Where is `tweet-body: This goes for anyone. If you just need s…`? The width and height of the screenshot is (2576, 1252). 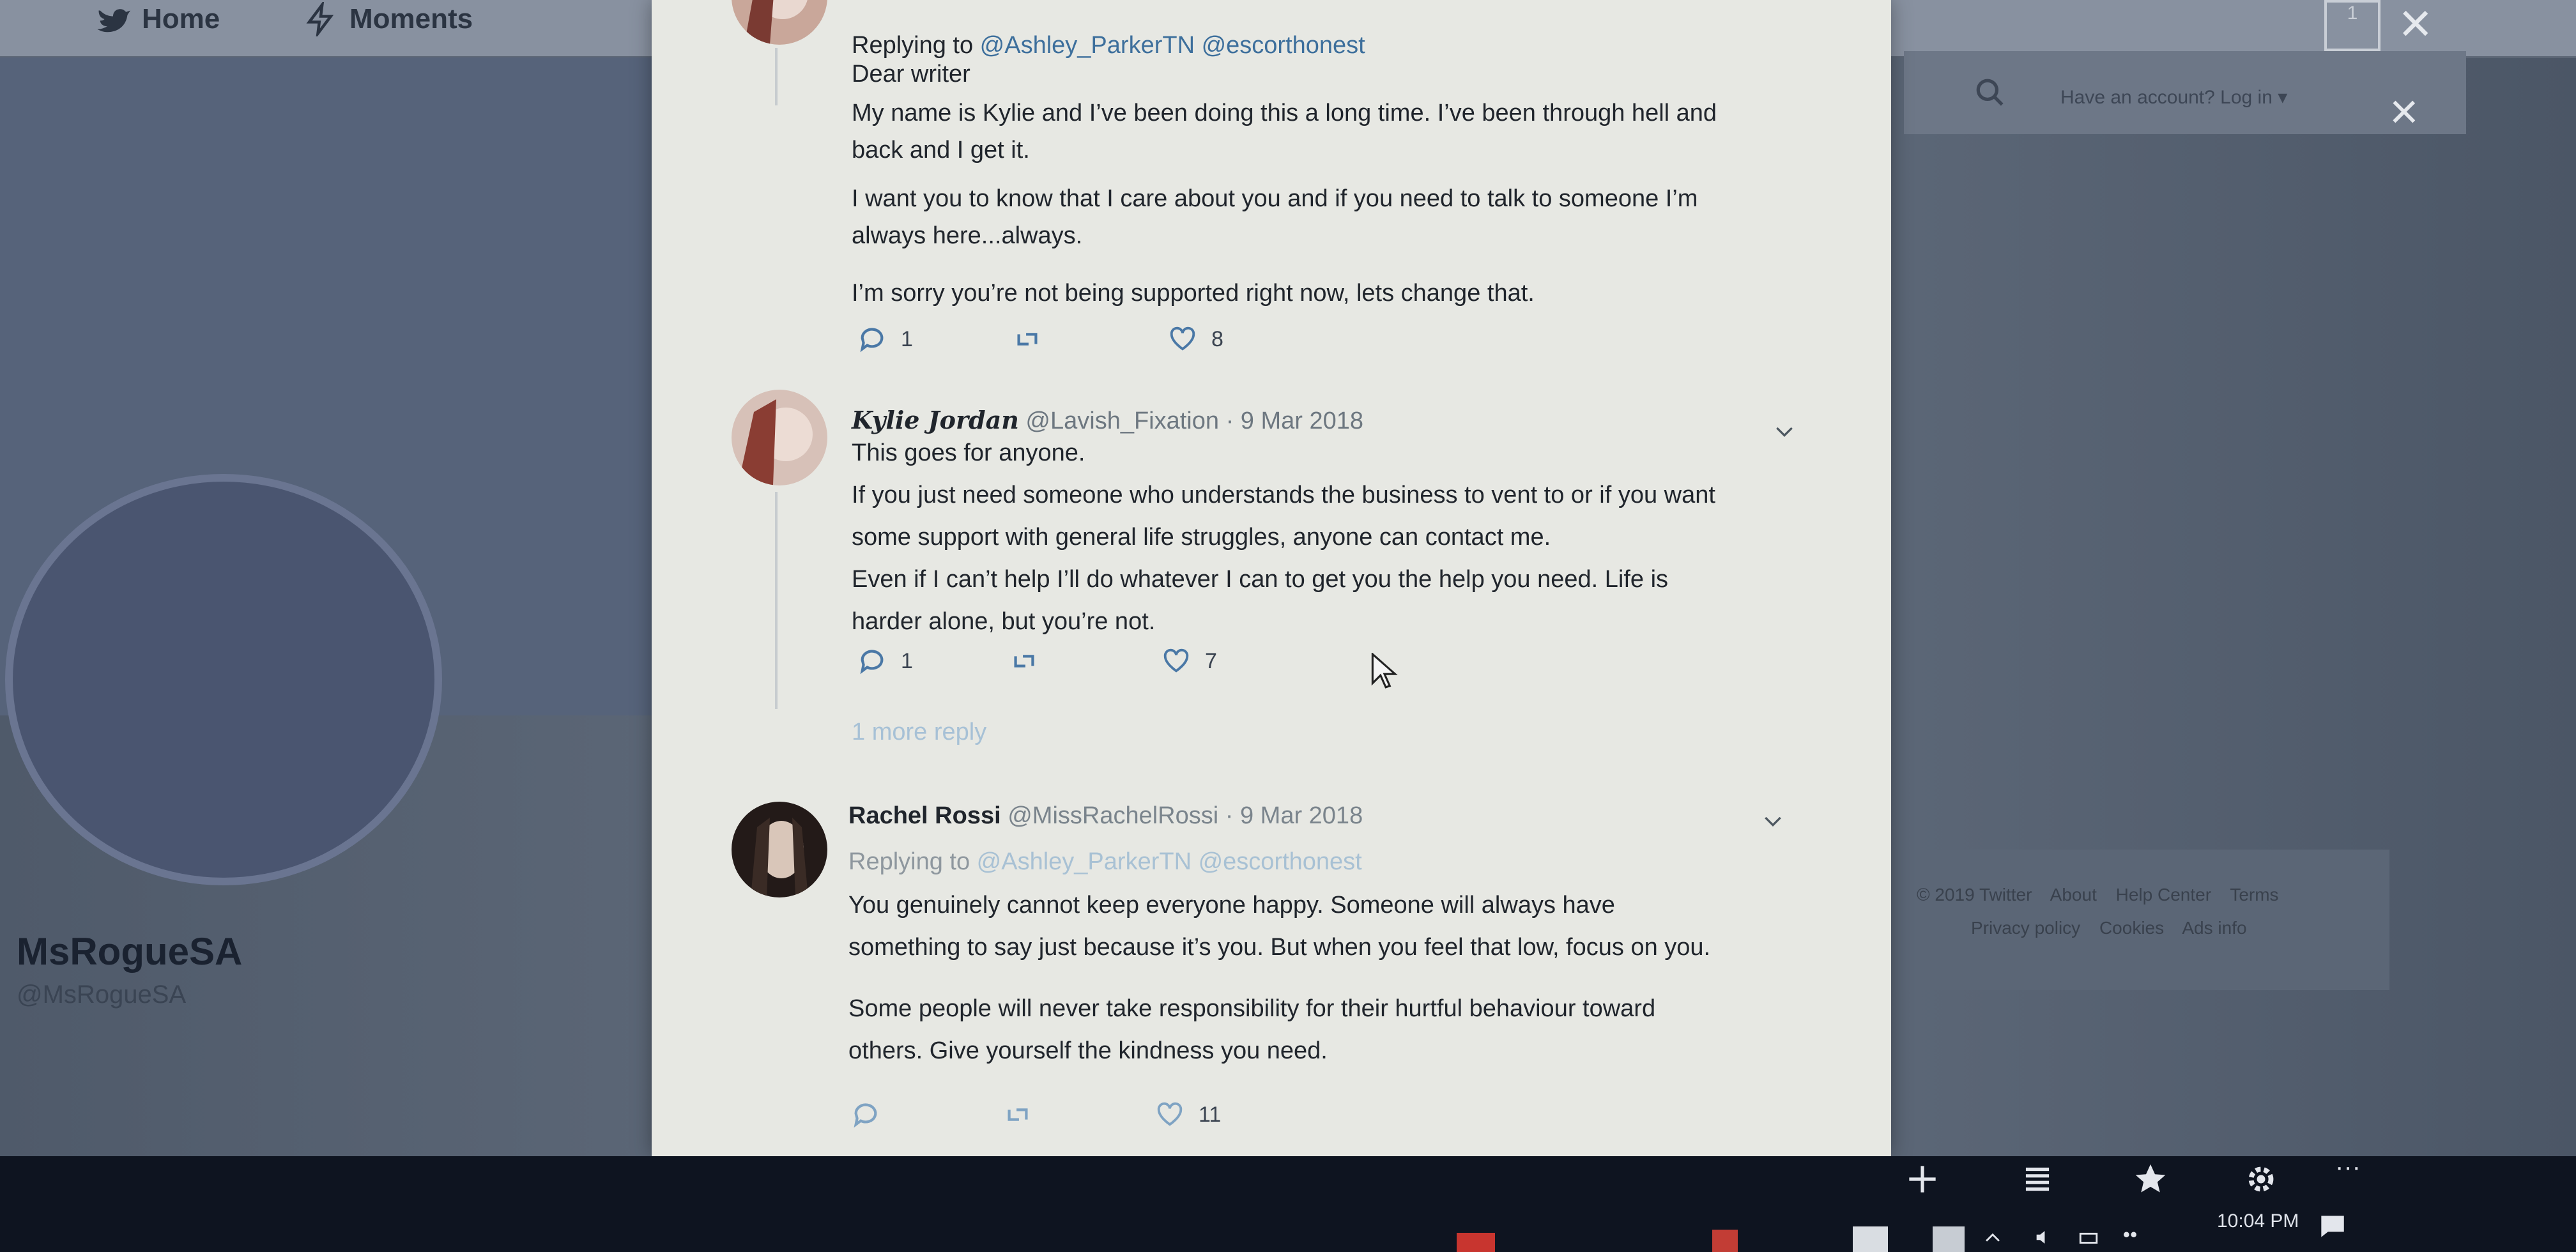
tweet-body: This goes for anyone. If you just need s… is located at coordinates (1283, 537).